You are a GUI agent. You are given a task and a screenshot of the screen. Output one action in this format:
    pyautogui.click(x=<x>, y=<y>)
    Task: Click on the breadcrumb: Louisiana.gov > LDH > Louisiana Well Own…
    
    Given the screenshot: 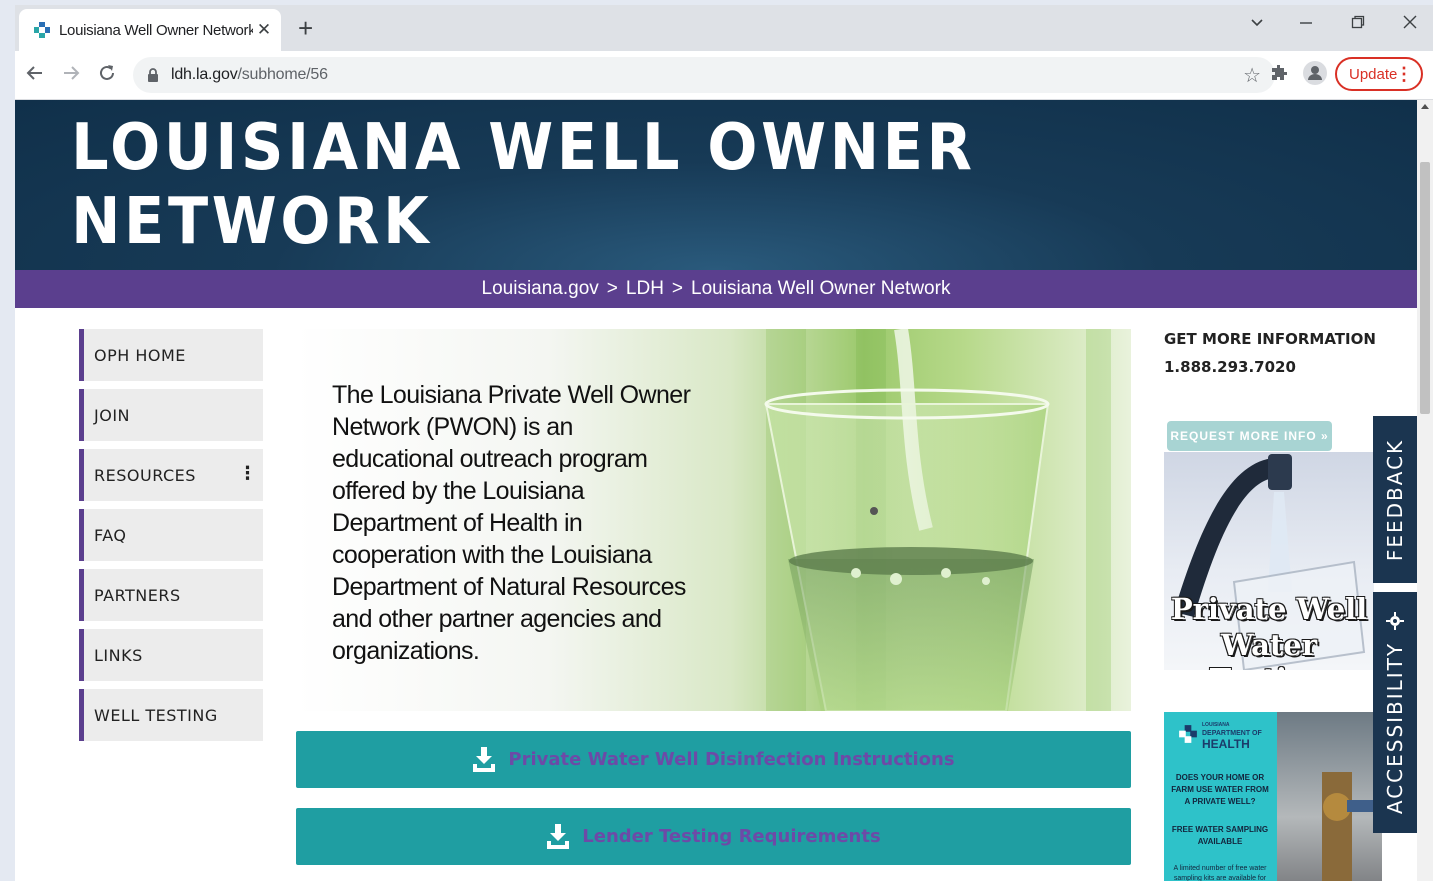 What is the action you would take?
    pyautogui.click(x=716, y=289)
    